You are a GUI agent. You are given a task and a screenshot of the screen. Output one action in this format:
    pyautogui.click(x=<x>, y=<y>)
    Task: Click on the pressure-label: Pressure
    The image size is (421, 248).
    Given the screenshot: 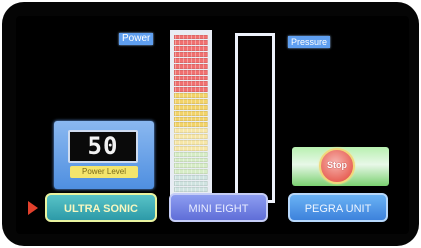 What is the action you would take?
    pyautogui.click(x=309, y=42)
    